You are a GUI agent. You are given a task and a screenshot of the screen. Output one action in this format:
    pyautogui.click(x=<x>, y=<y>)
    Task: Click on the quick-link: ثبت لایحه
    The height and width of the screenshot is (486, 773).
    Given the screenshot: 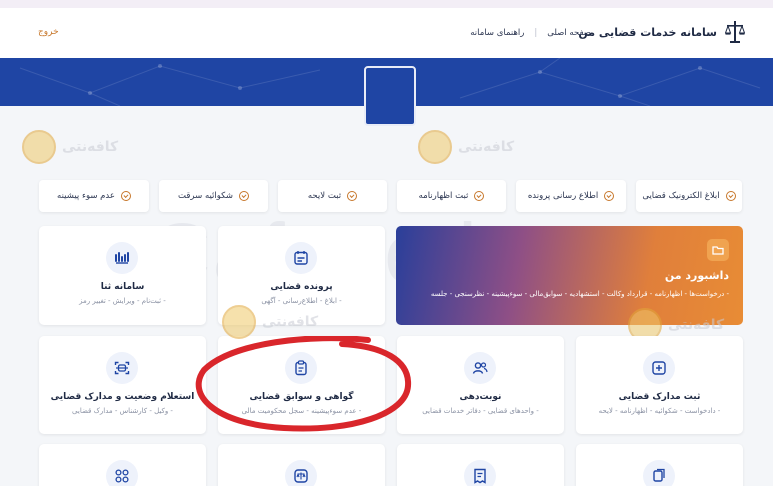 What is the action you would take?
    pyautogui.click(x=332, y=196)
    